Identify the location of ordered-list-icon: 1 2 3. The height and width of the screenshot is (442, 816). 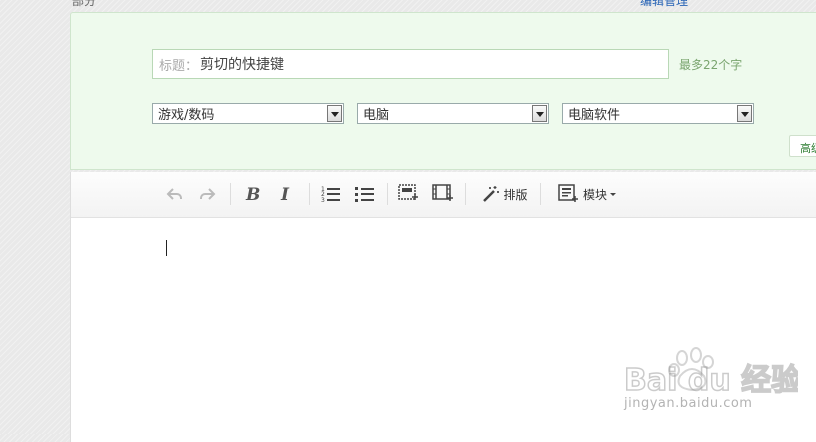
(330, 194).